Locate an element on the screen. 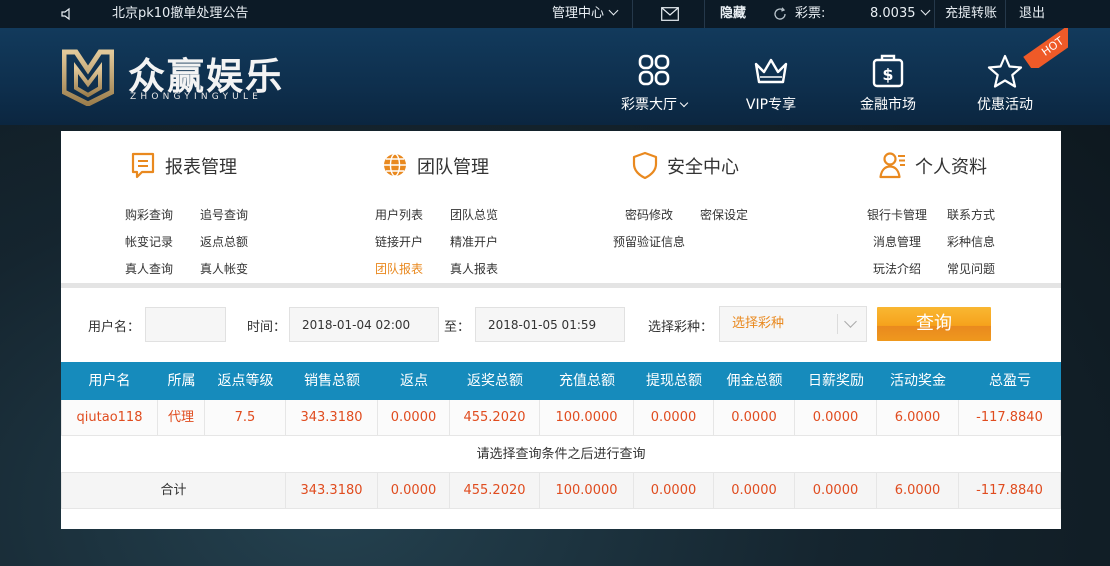 Image resolution: width=1110 pixels, height=566 pixels. col-activity-bonus: 活动奖金 is located at coordinates (918, 381).